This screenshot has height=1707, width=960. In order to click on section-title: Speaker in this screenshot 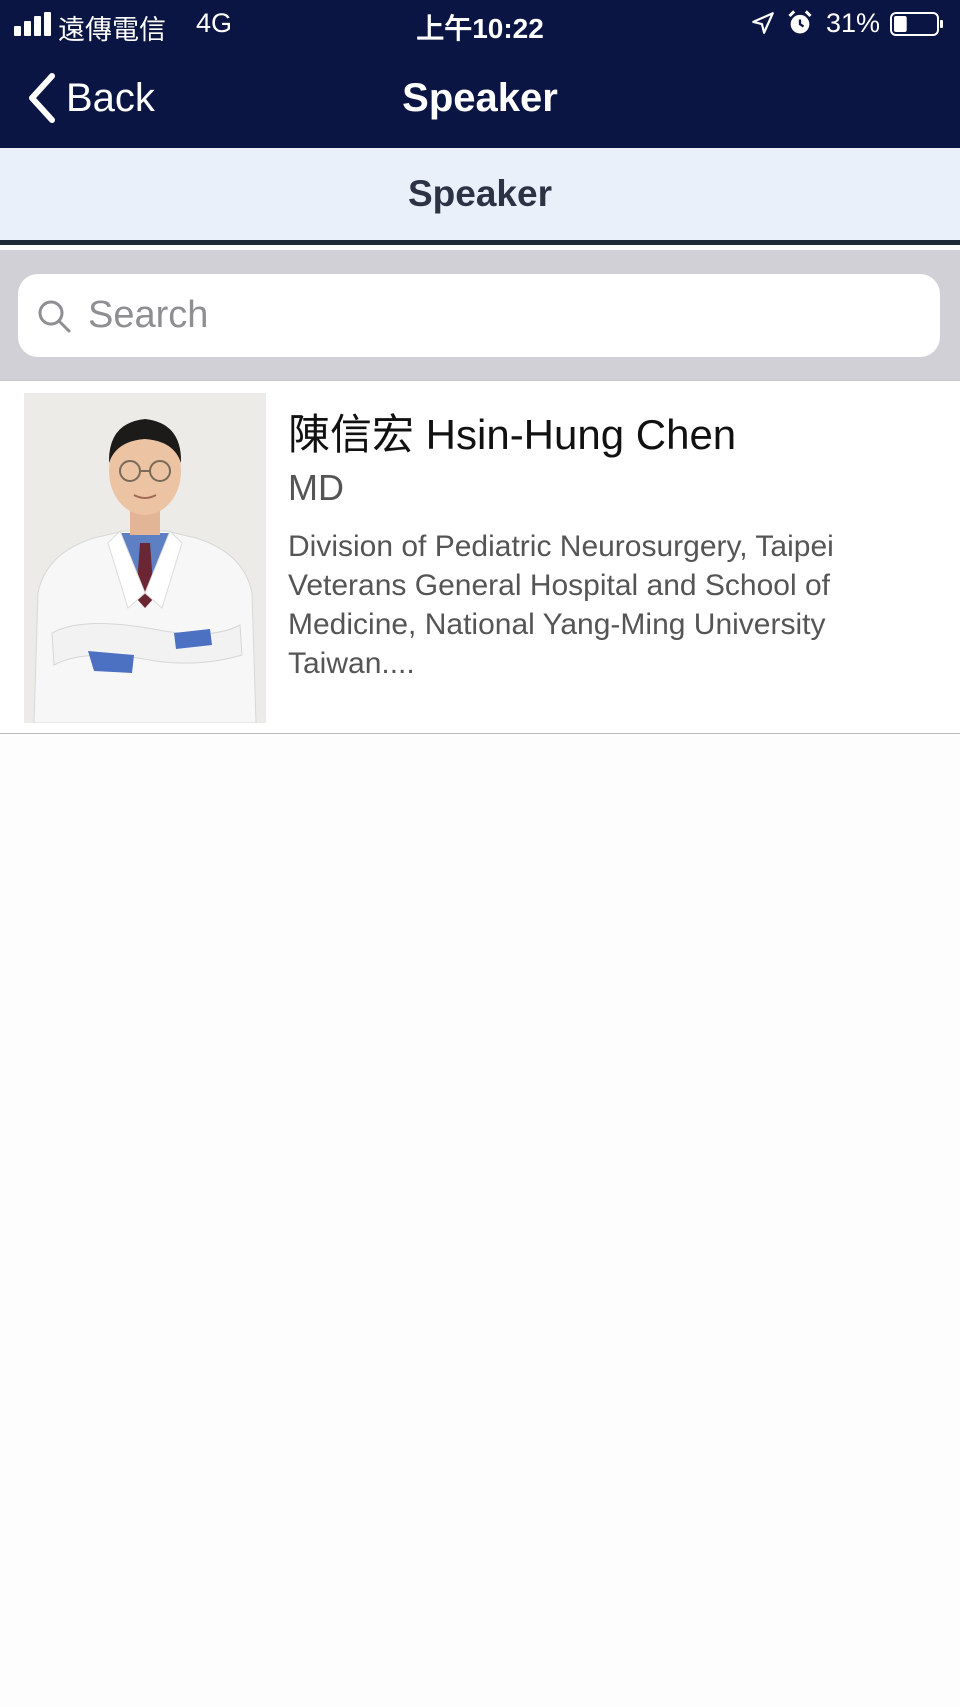, I will do `click(480, 193)`.